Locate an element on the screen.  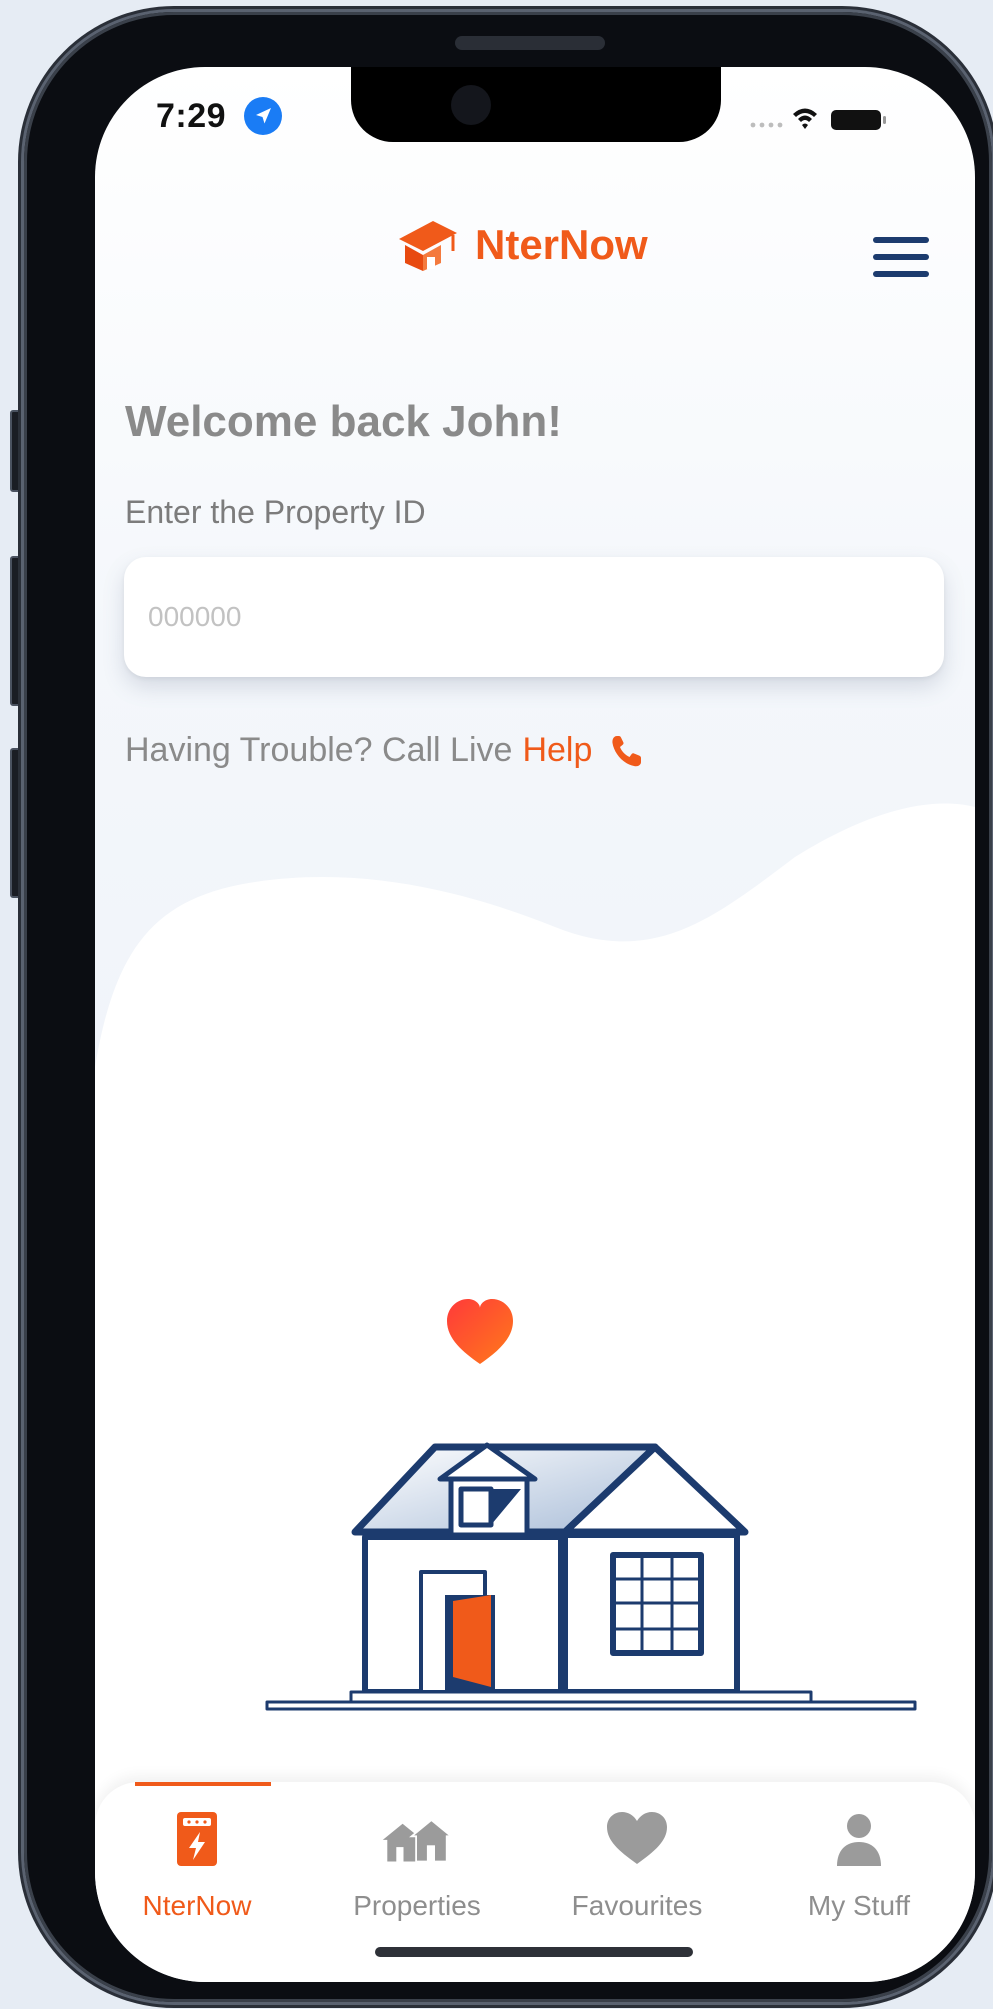
property-id-label: Enter the Property ID is located at coordinates (275, 512).